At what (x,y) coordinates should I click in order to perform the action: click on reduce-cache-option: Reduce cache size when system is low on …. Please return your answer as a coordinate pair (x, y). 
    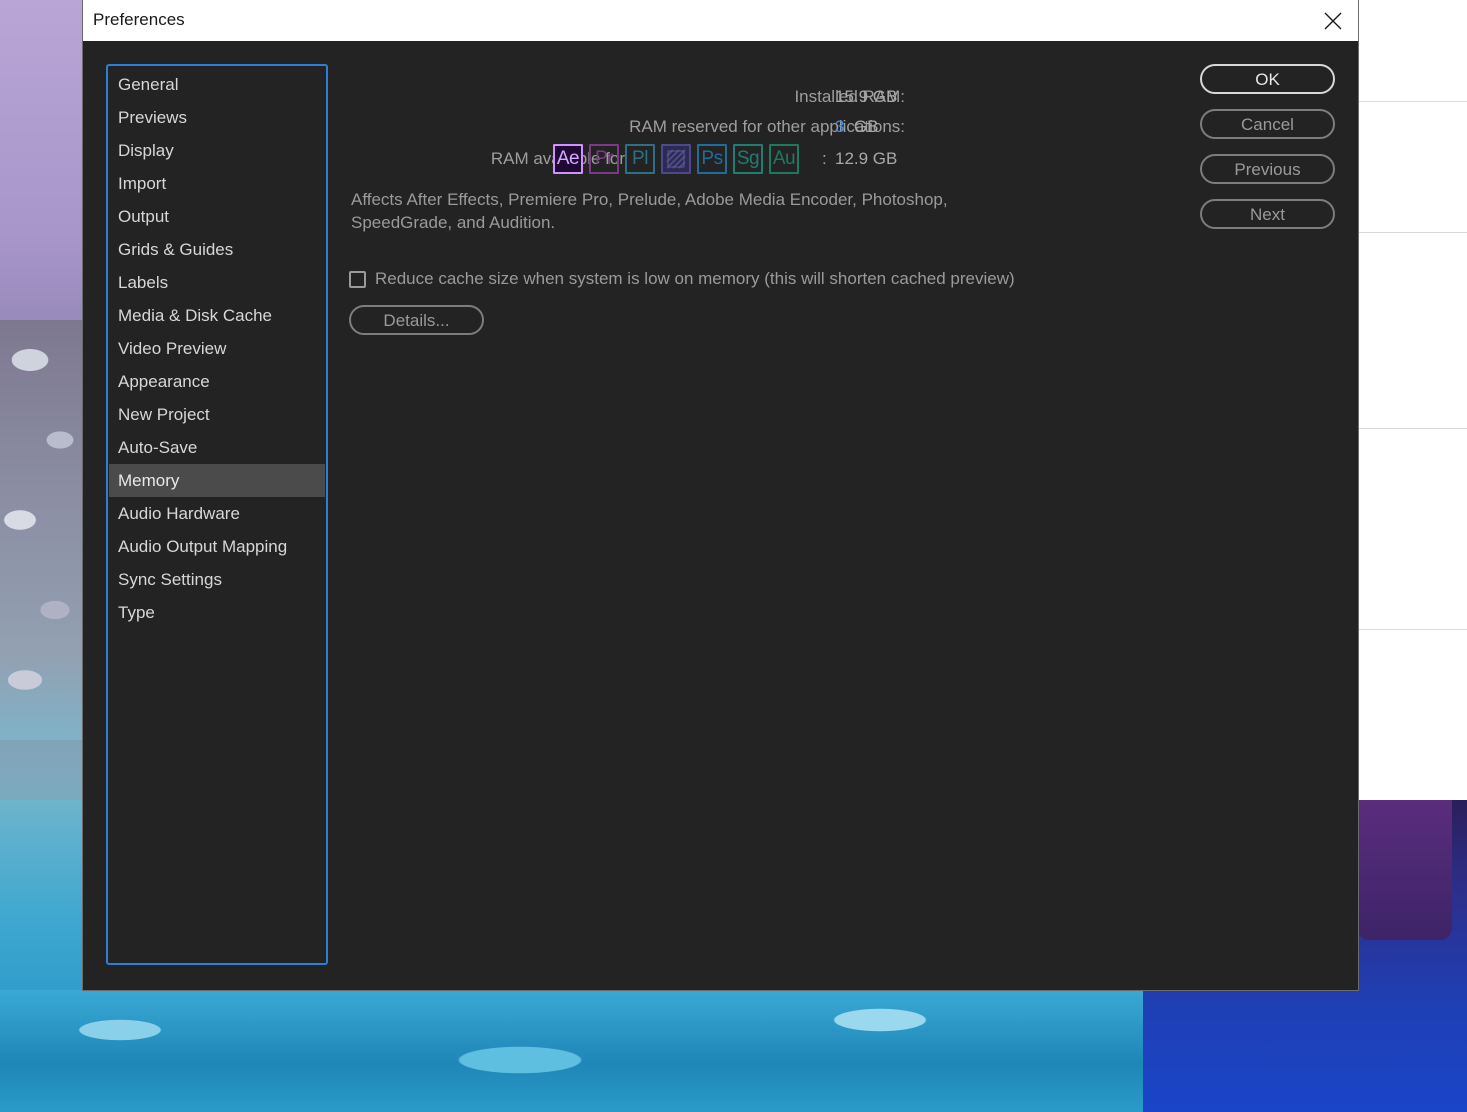
    Looking at the image, I should click on (682, 279).